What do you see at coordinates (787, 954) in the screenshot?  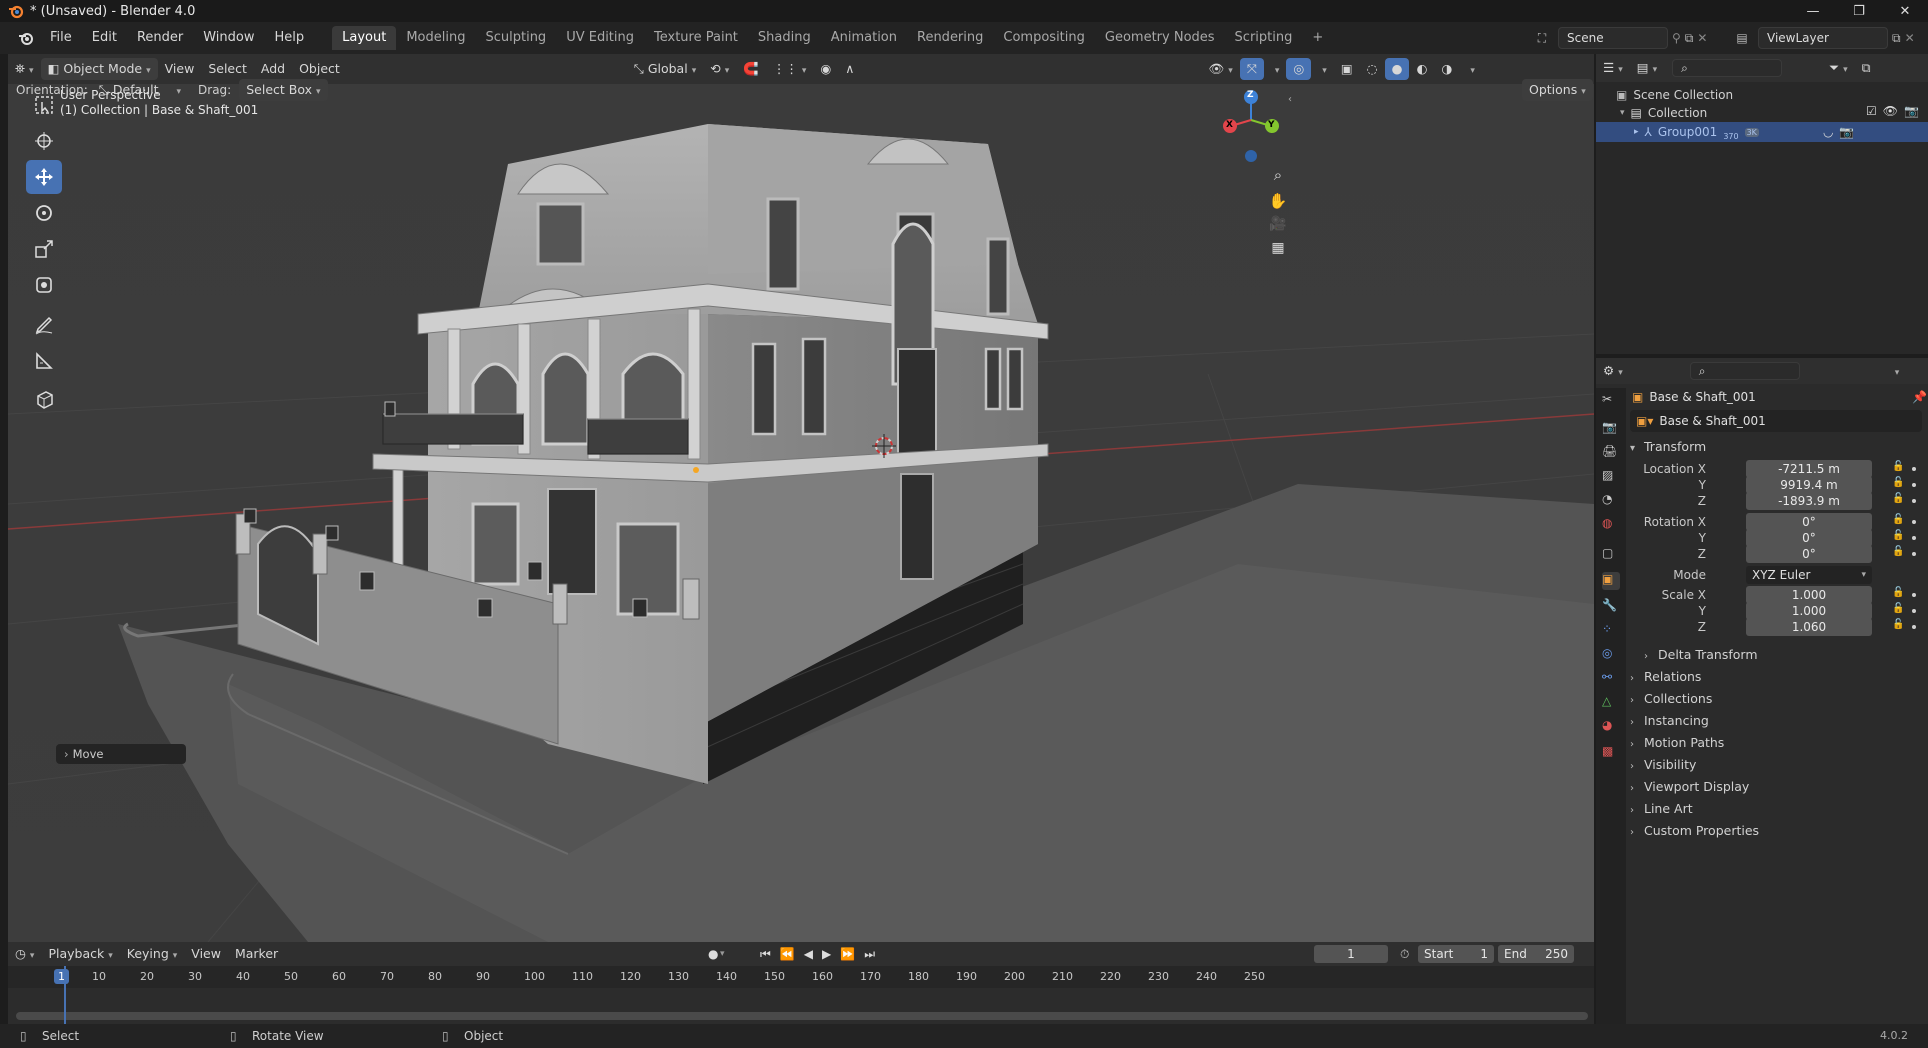 I see `prev-keyframe-icon: ⏪` at bounding box center [787, 954].